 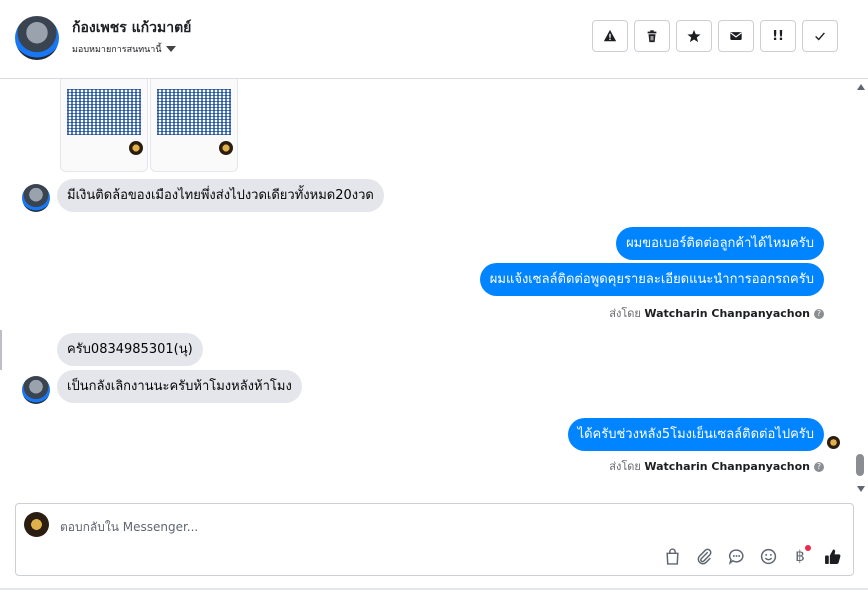 I want to click on thread-scrollbar, so click(x=860, y=288).